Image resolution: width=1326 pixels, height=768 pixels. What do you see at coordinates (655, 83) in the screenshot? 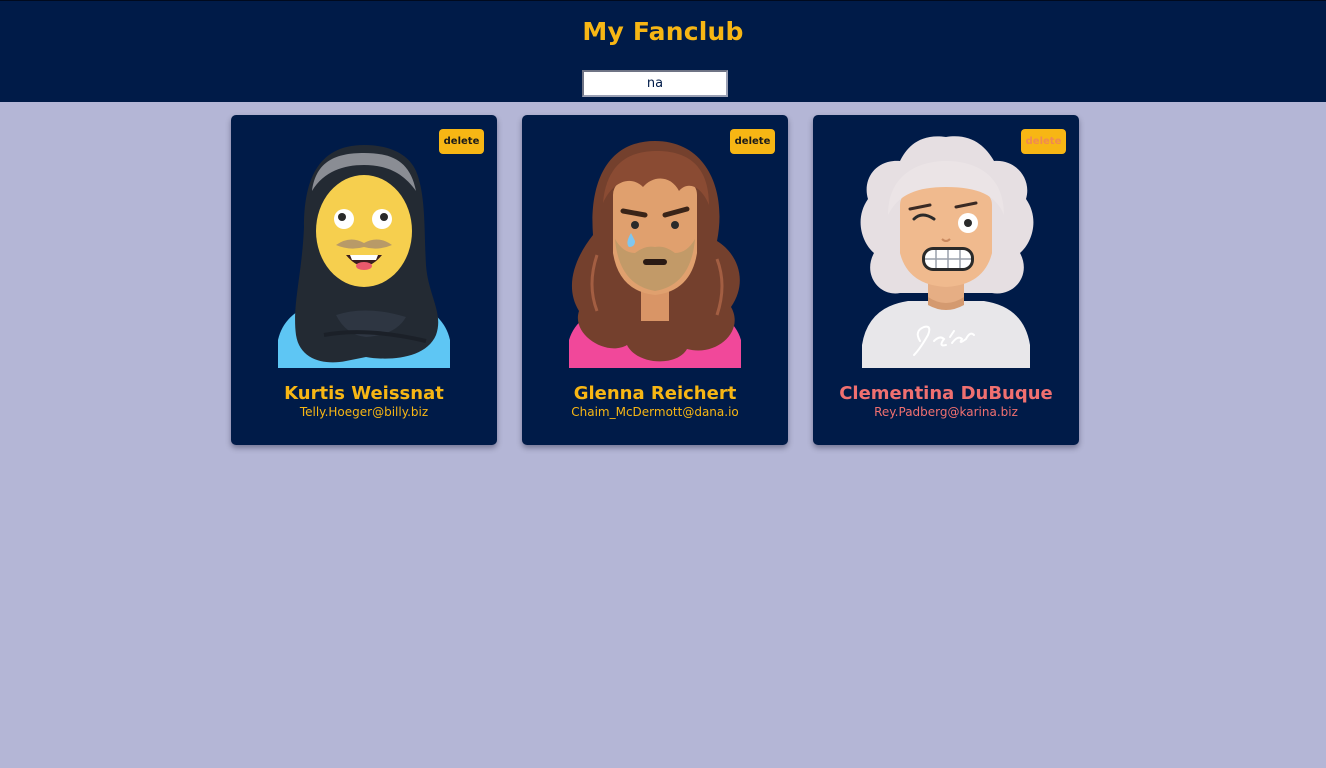
I see `search-input` at bounding box center [655, 83].